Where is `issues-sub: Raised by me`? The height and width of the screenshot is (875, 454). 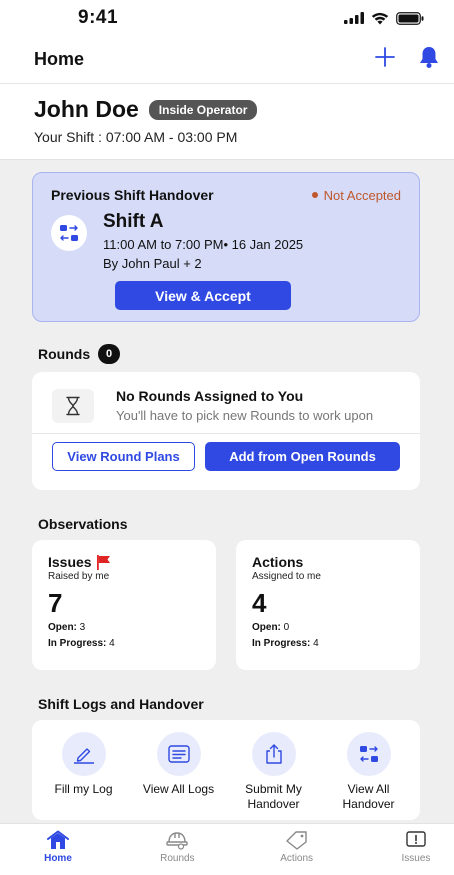
issues-sub: Raised by me is located at coordinates (79, 576).